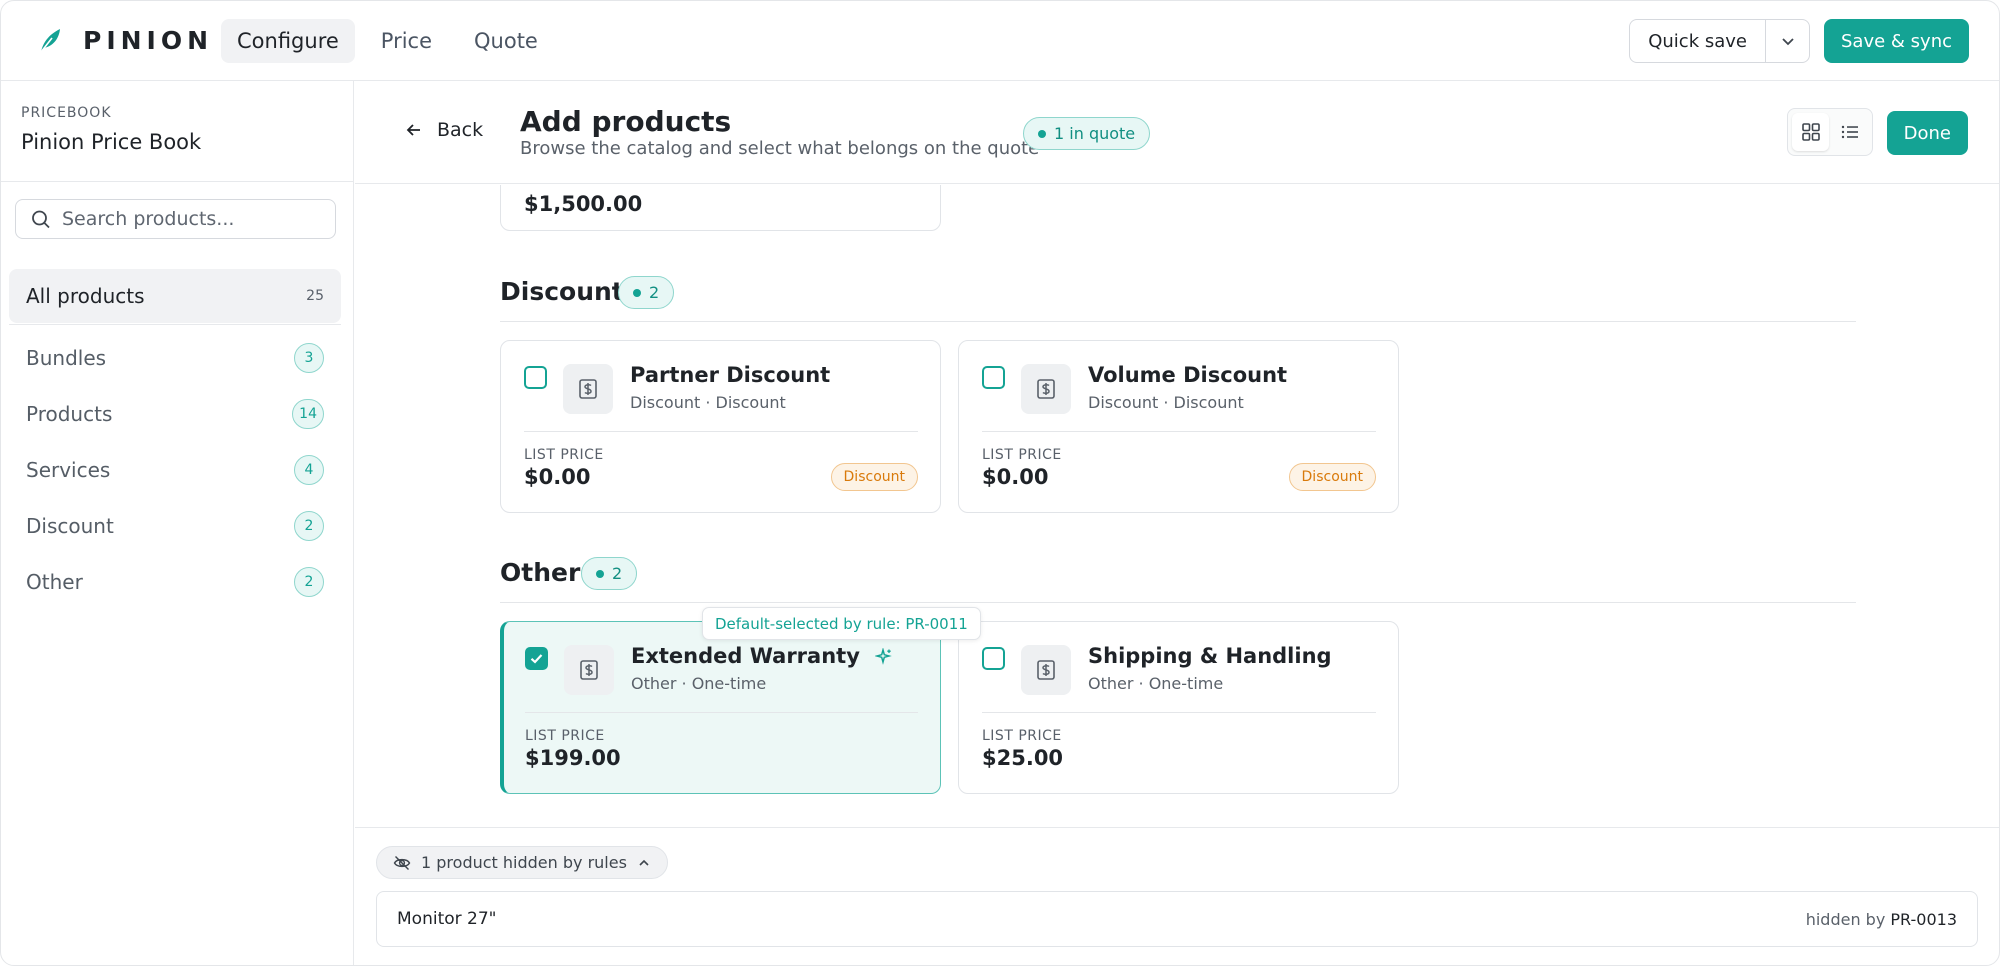  Describe the element at coordinates (66, 113) in the screenshot. I see `pricebook-label: PRICEBOOK` at that location.